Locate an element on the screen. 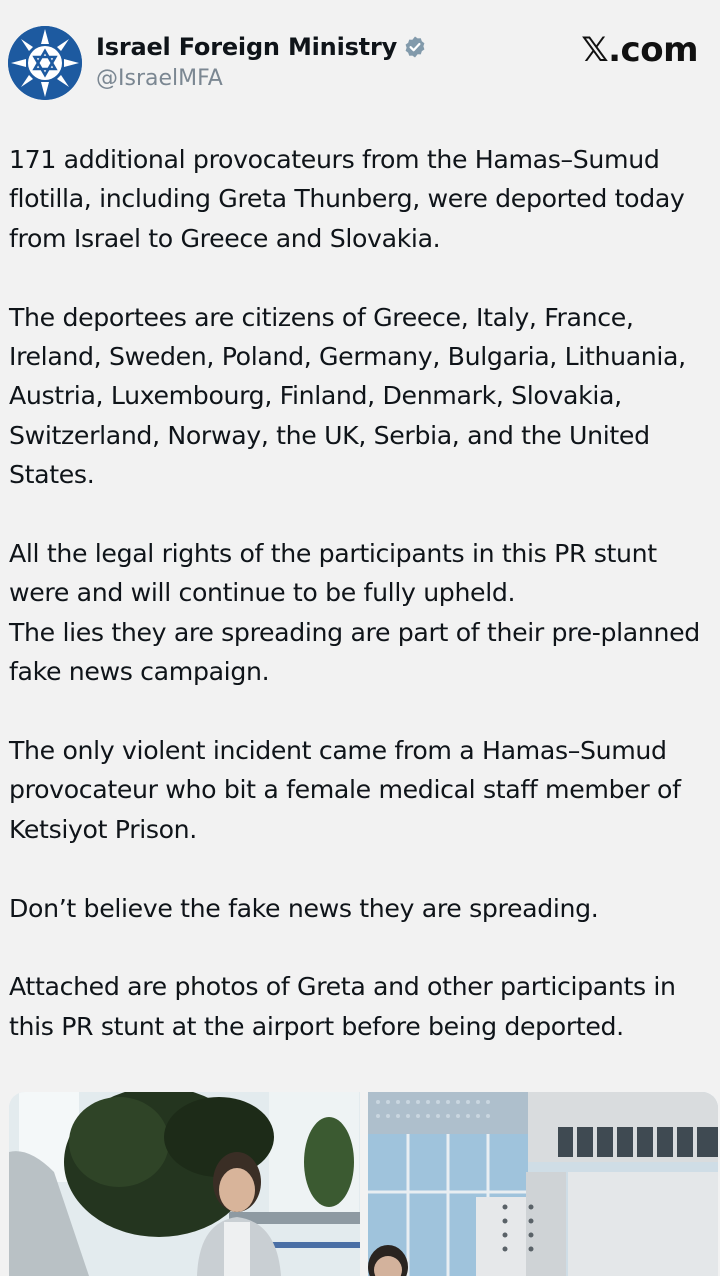 The height and width of the screenshot is (1276, 720). handle: @IsraelMFA is located at coordinates (159, 78).